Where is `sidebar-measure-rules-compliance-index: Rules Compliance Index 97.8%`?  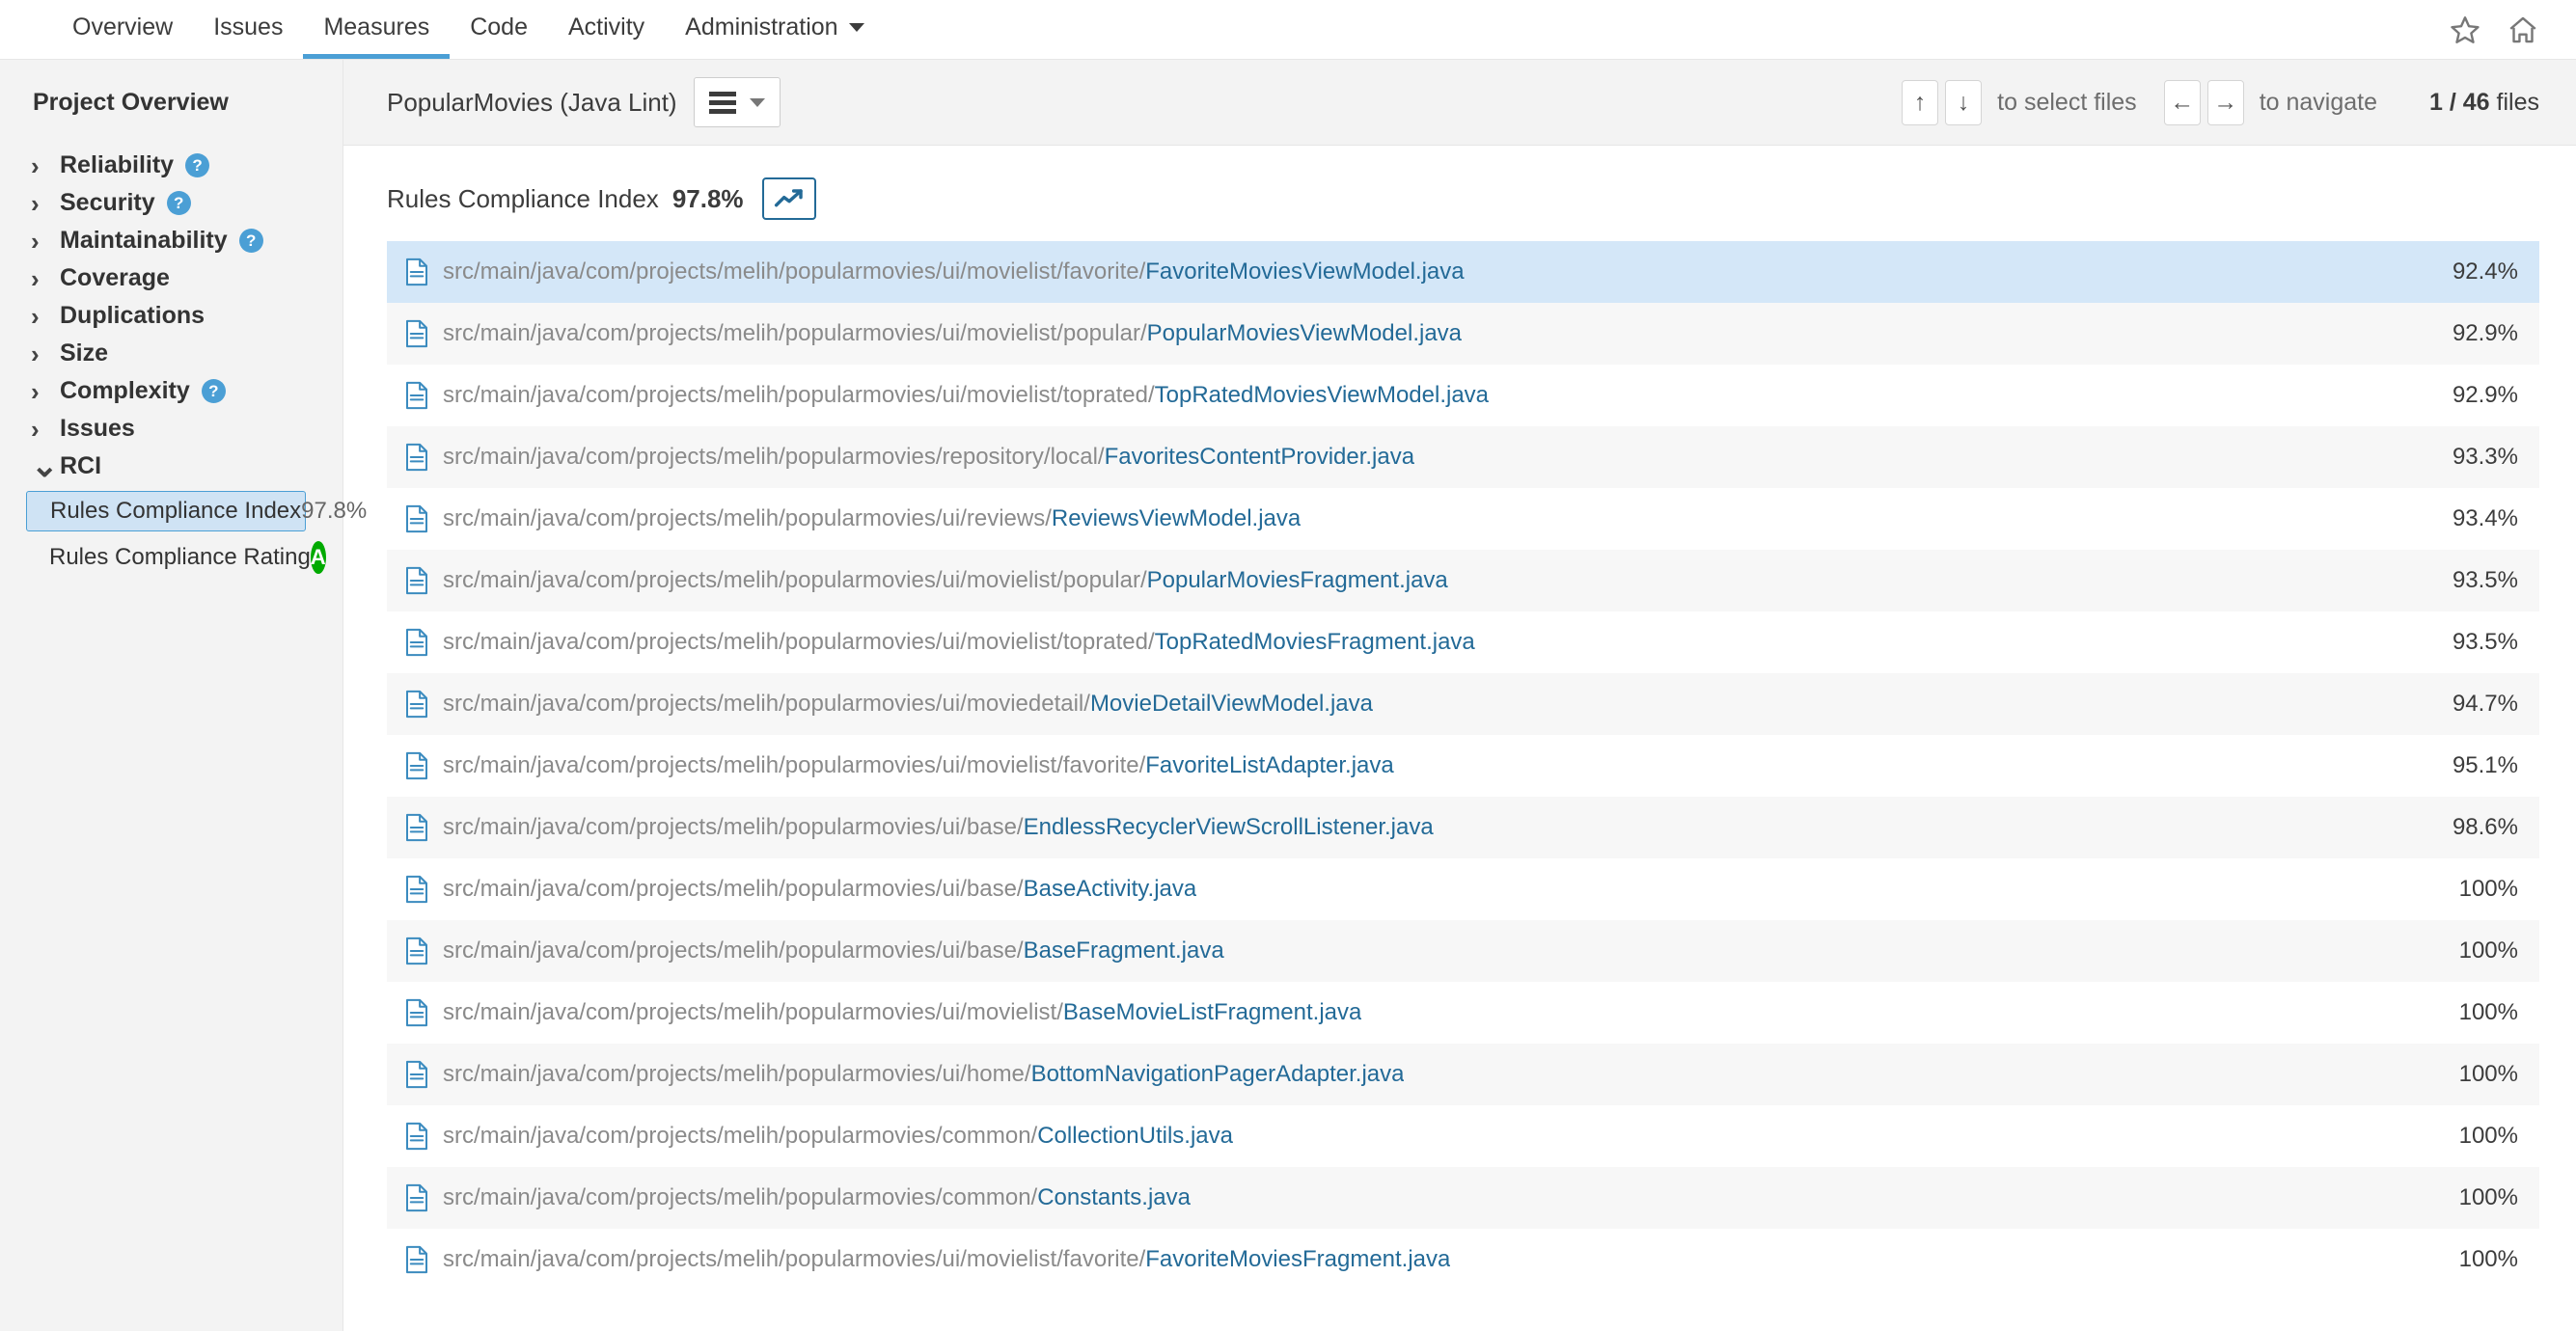 sidebar-measure-rules-compliance-index: Rules Compliance Index 97.8% is located at coordinates (197, 511).